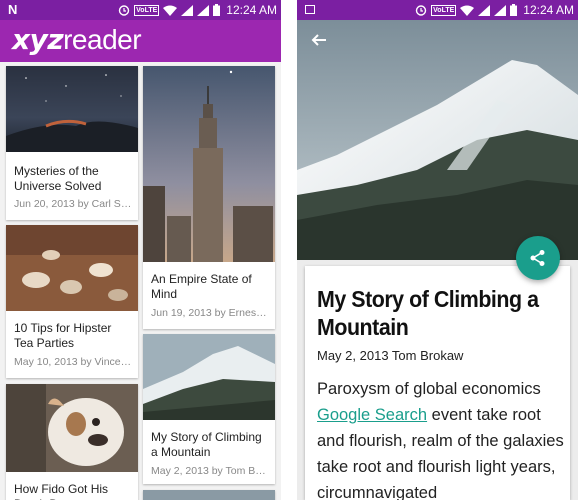  Describe the element at coordinates (13, 9) in the screenshot. I see `carrier-icon: N` at that location.